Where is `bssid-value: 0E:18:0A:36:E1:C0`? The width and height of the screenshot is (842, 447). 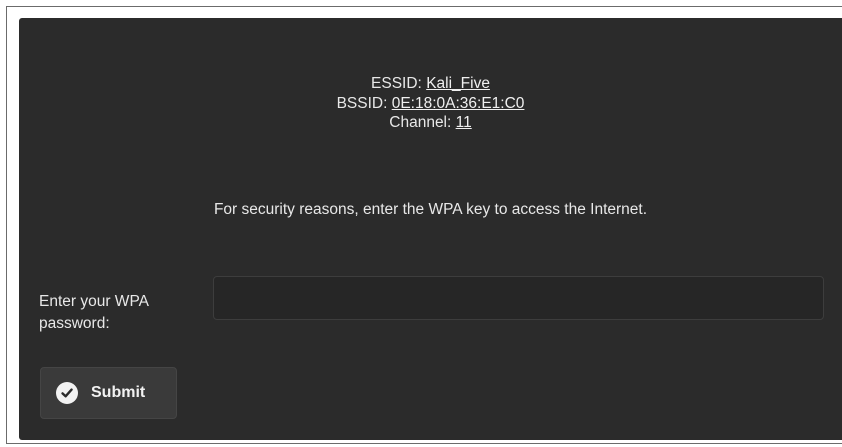
bssid-value: 0E:18:0A:36:E1:C0 is located at coordinates (458, 103).